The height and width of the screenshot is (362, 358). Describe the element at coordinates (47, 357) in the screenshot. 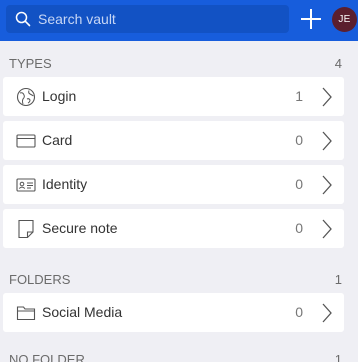

I see `section-title: NO FOLDER` at that location.